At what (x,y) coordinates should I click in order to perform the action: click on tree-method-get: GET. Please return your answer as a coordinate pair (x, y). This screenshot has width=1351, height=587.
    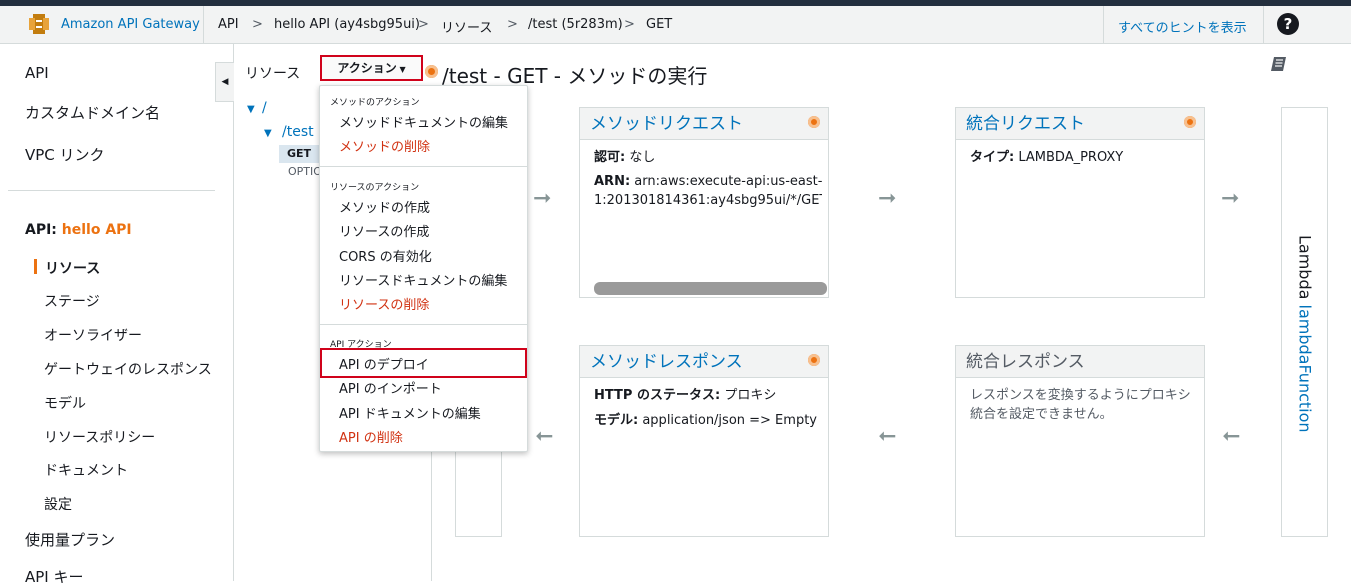
    Looking at the image, I should click on (299, 154).